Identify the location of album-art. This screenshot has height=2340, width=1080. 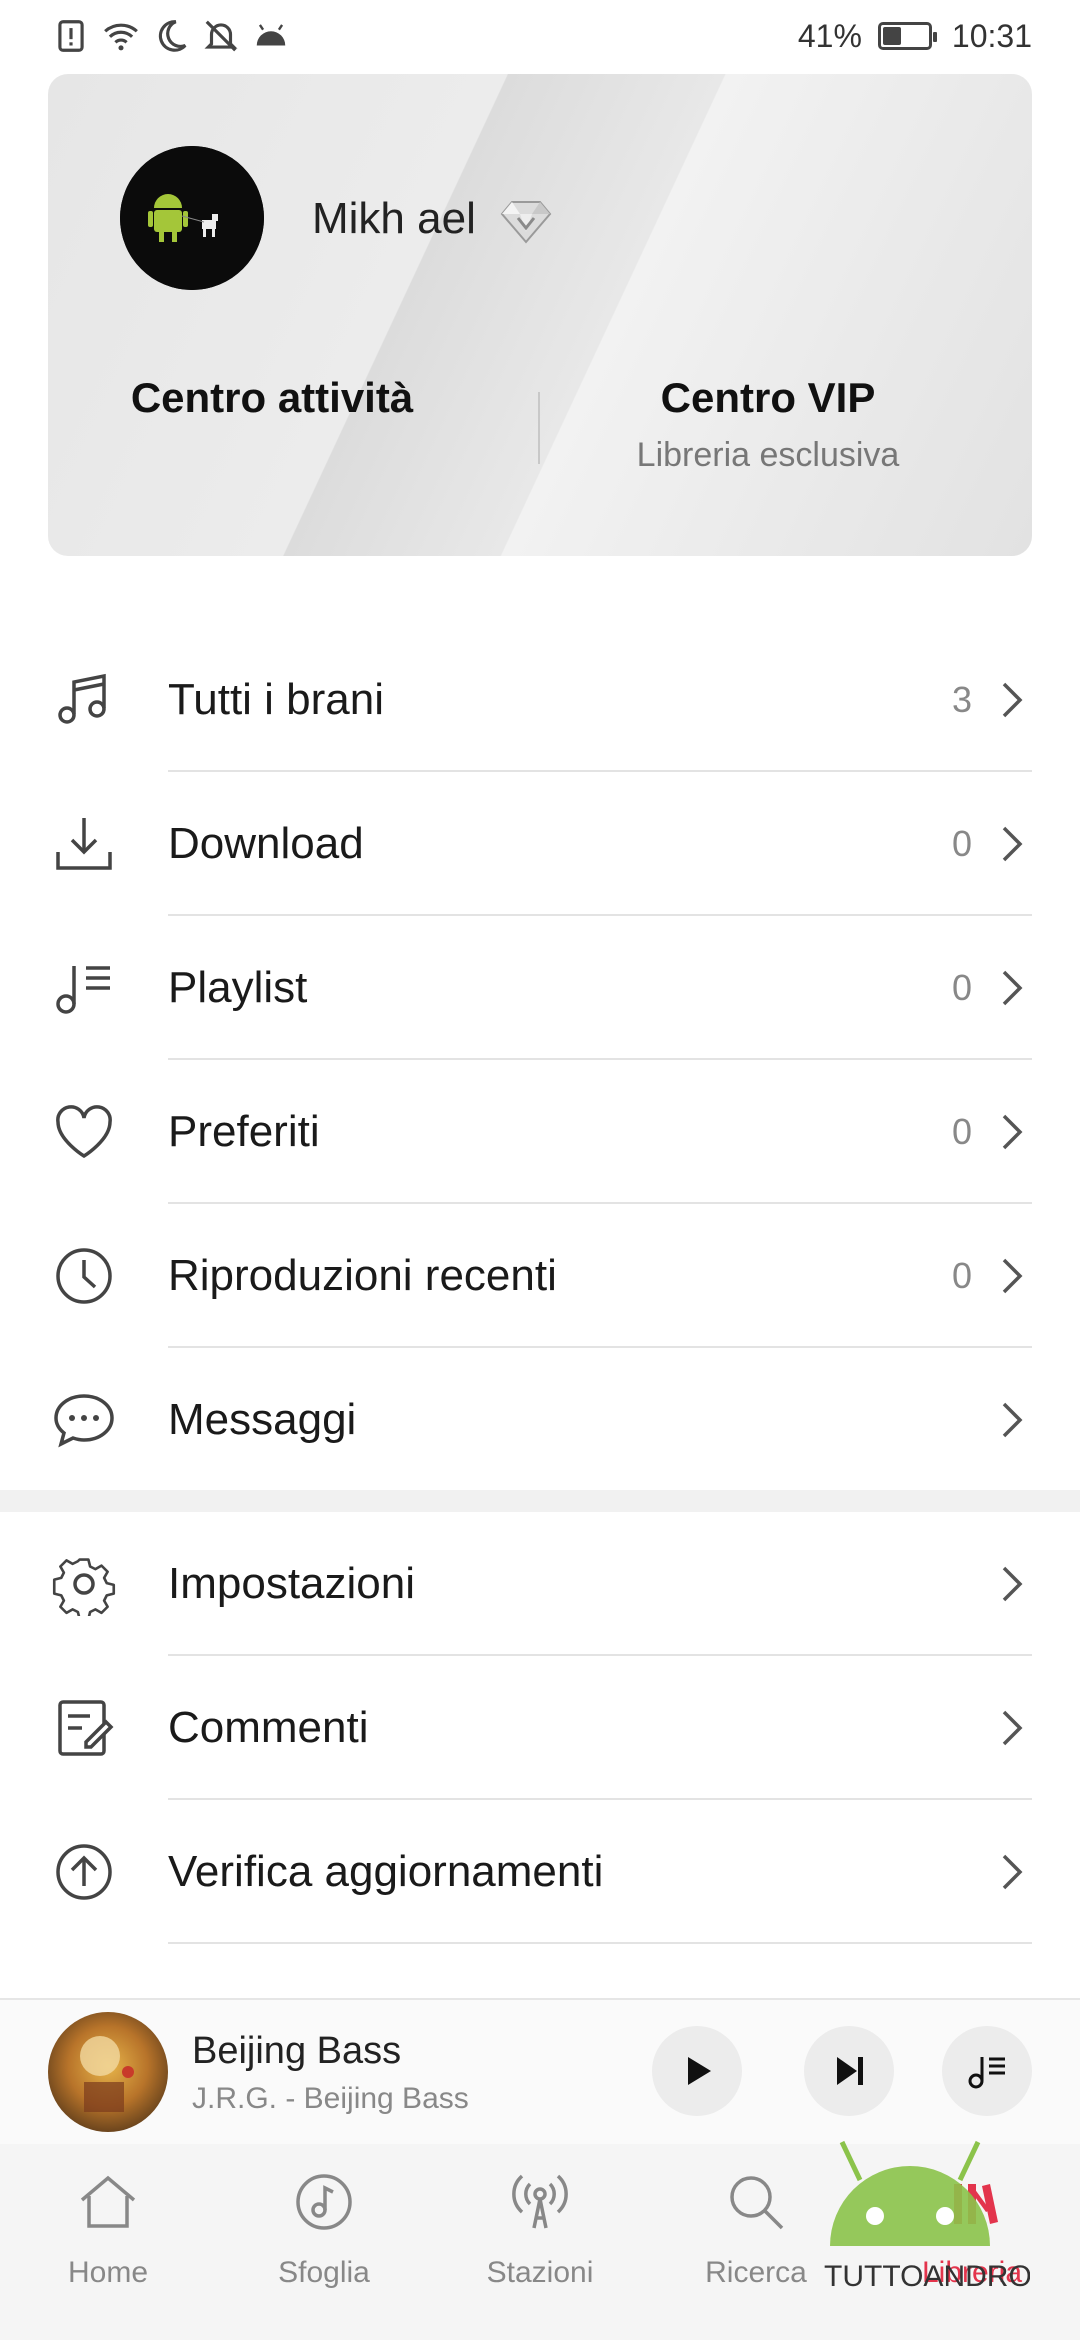
(108, 2072).